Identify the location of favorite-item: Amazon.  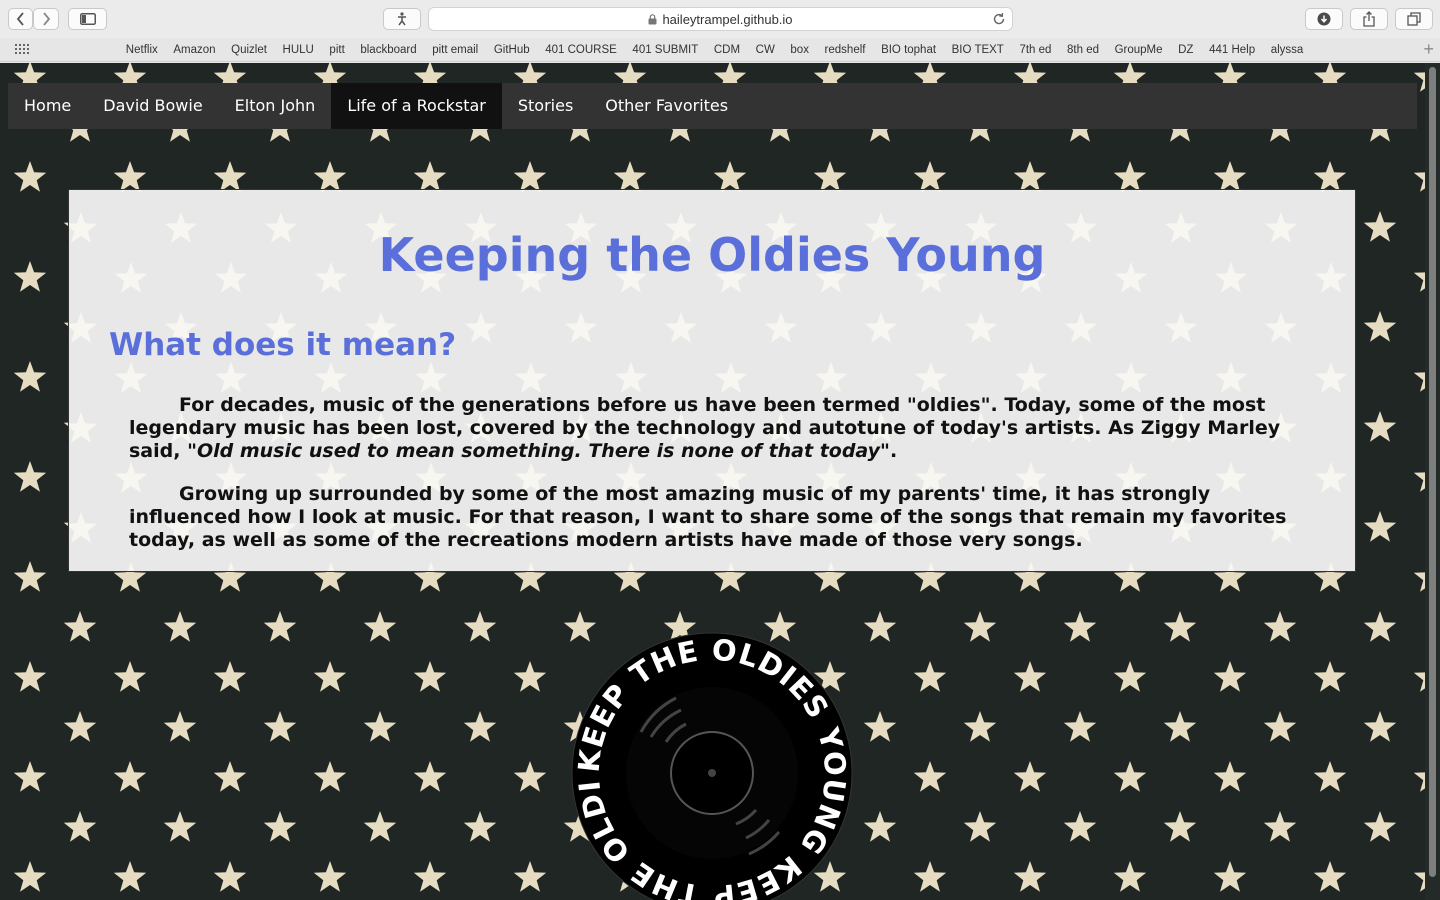
(195, 50).